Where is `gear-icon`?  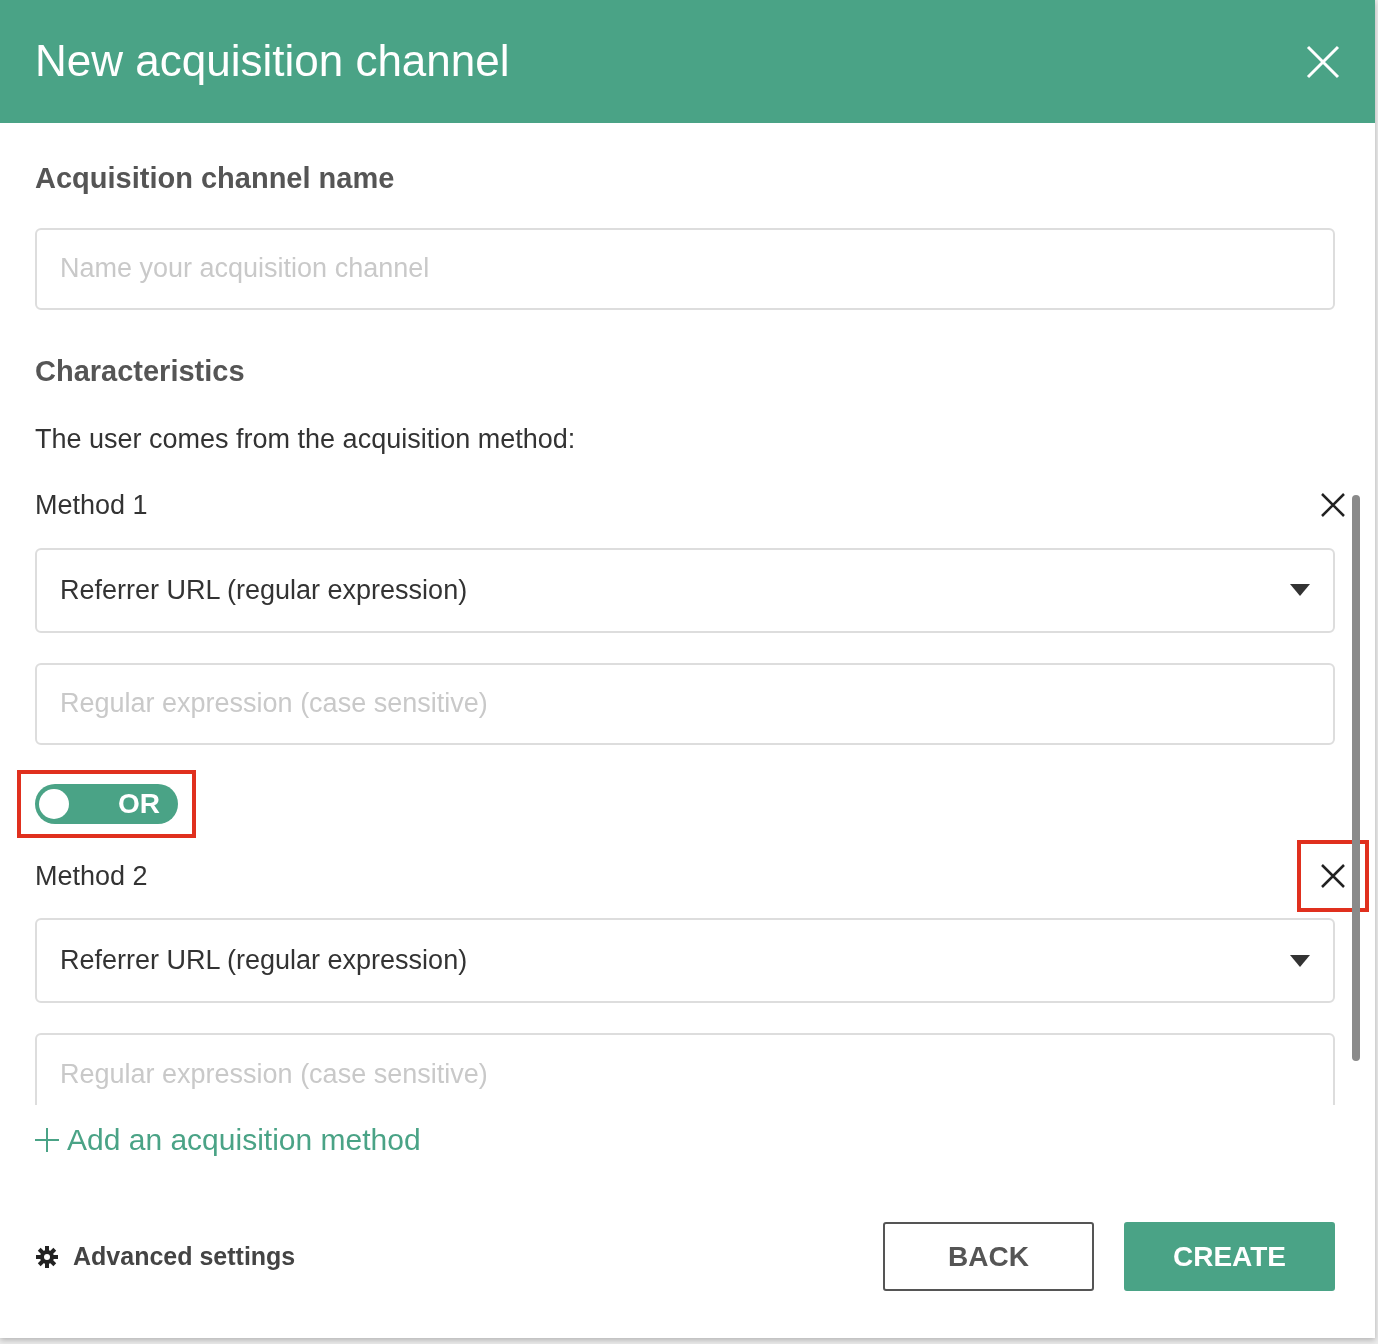
gear-icon is located at coordinates (47, 1256).